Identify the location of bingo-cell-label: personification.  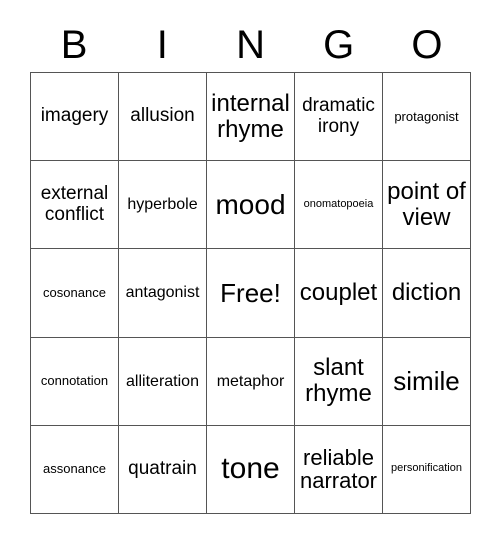
(426, 468).